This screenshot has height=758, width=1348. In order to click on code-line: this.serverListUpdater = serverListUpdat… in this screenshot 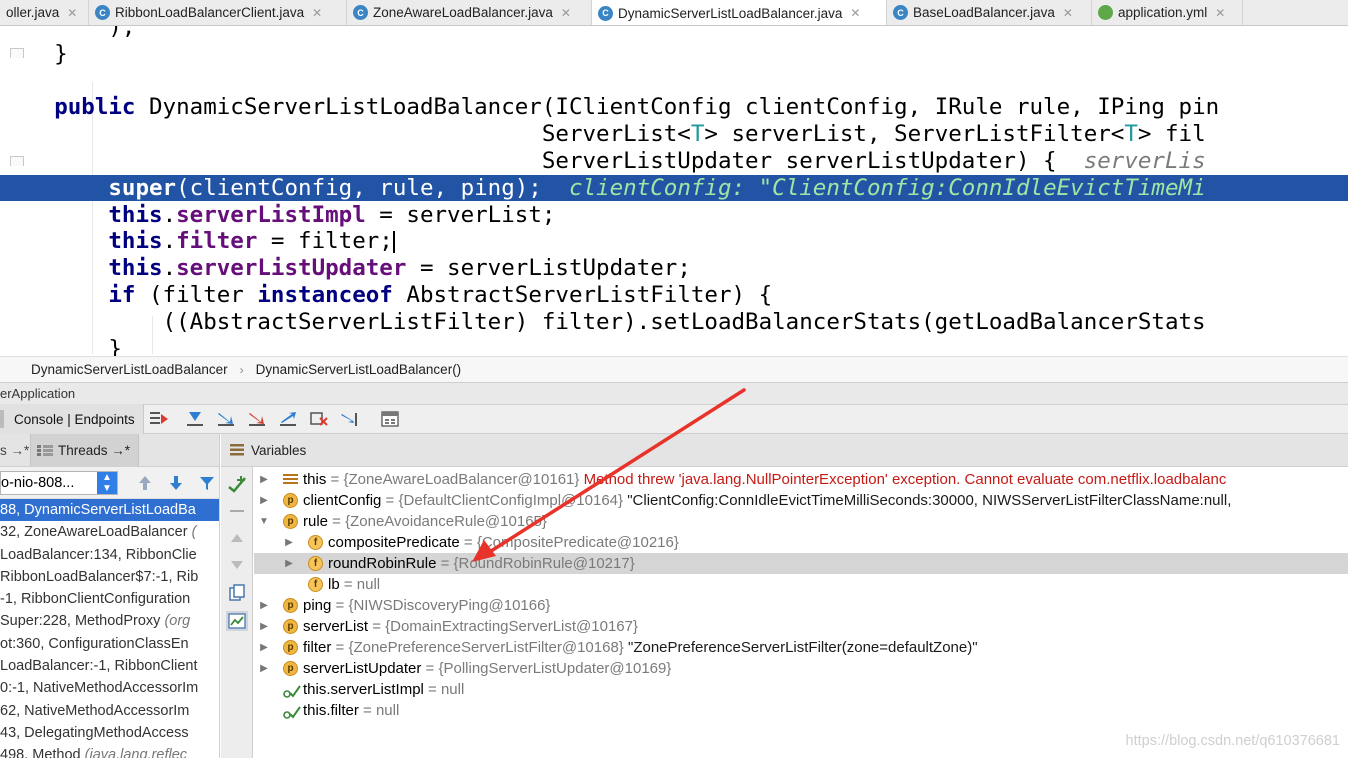, I will do `click(674, 268)`.